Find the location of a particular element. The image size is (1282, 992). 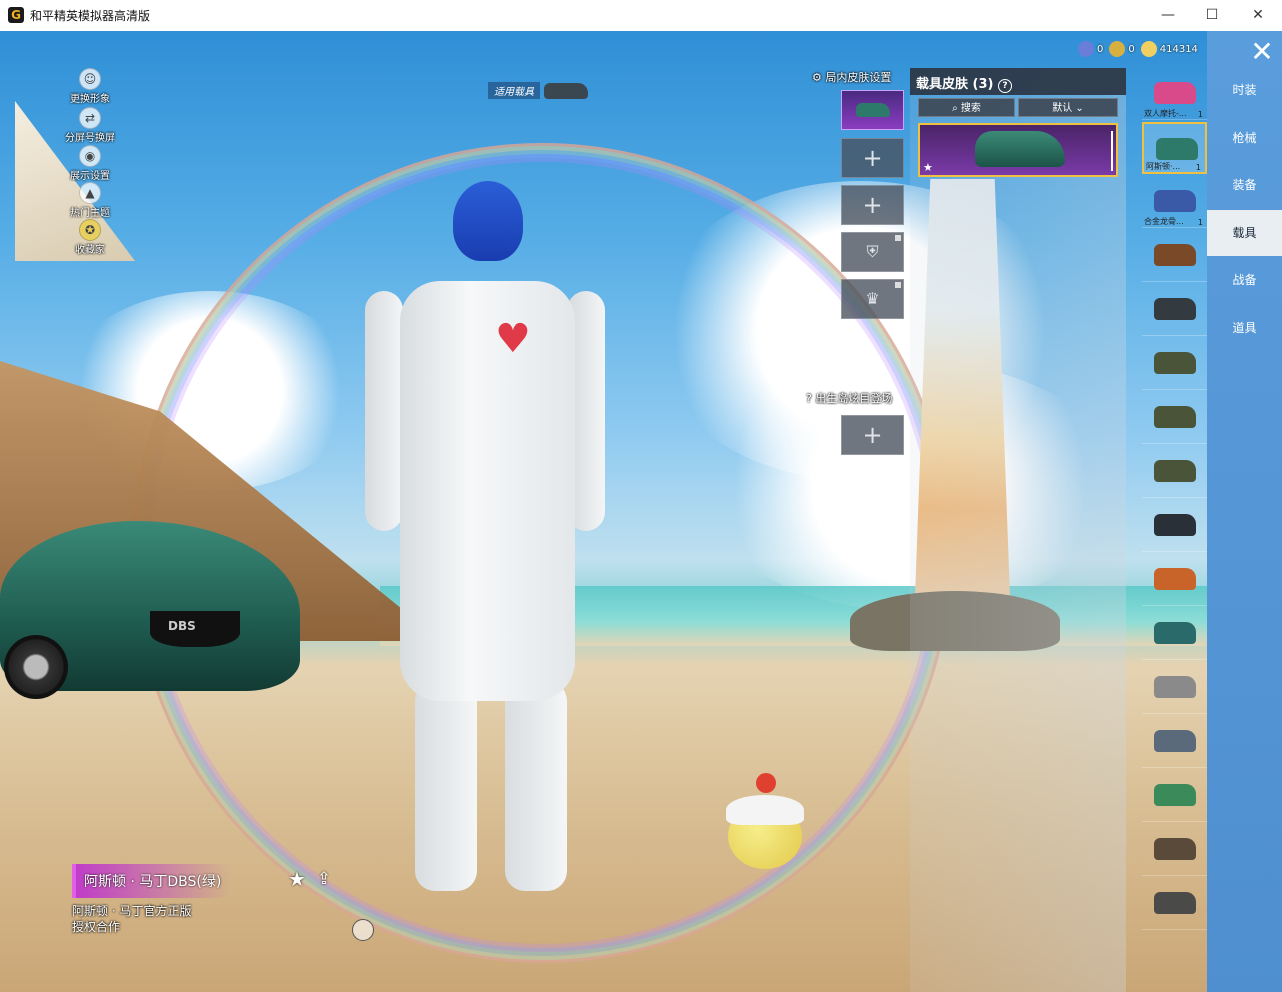

character-left-leg is located at coordinates (446, 786).